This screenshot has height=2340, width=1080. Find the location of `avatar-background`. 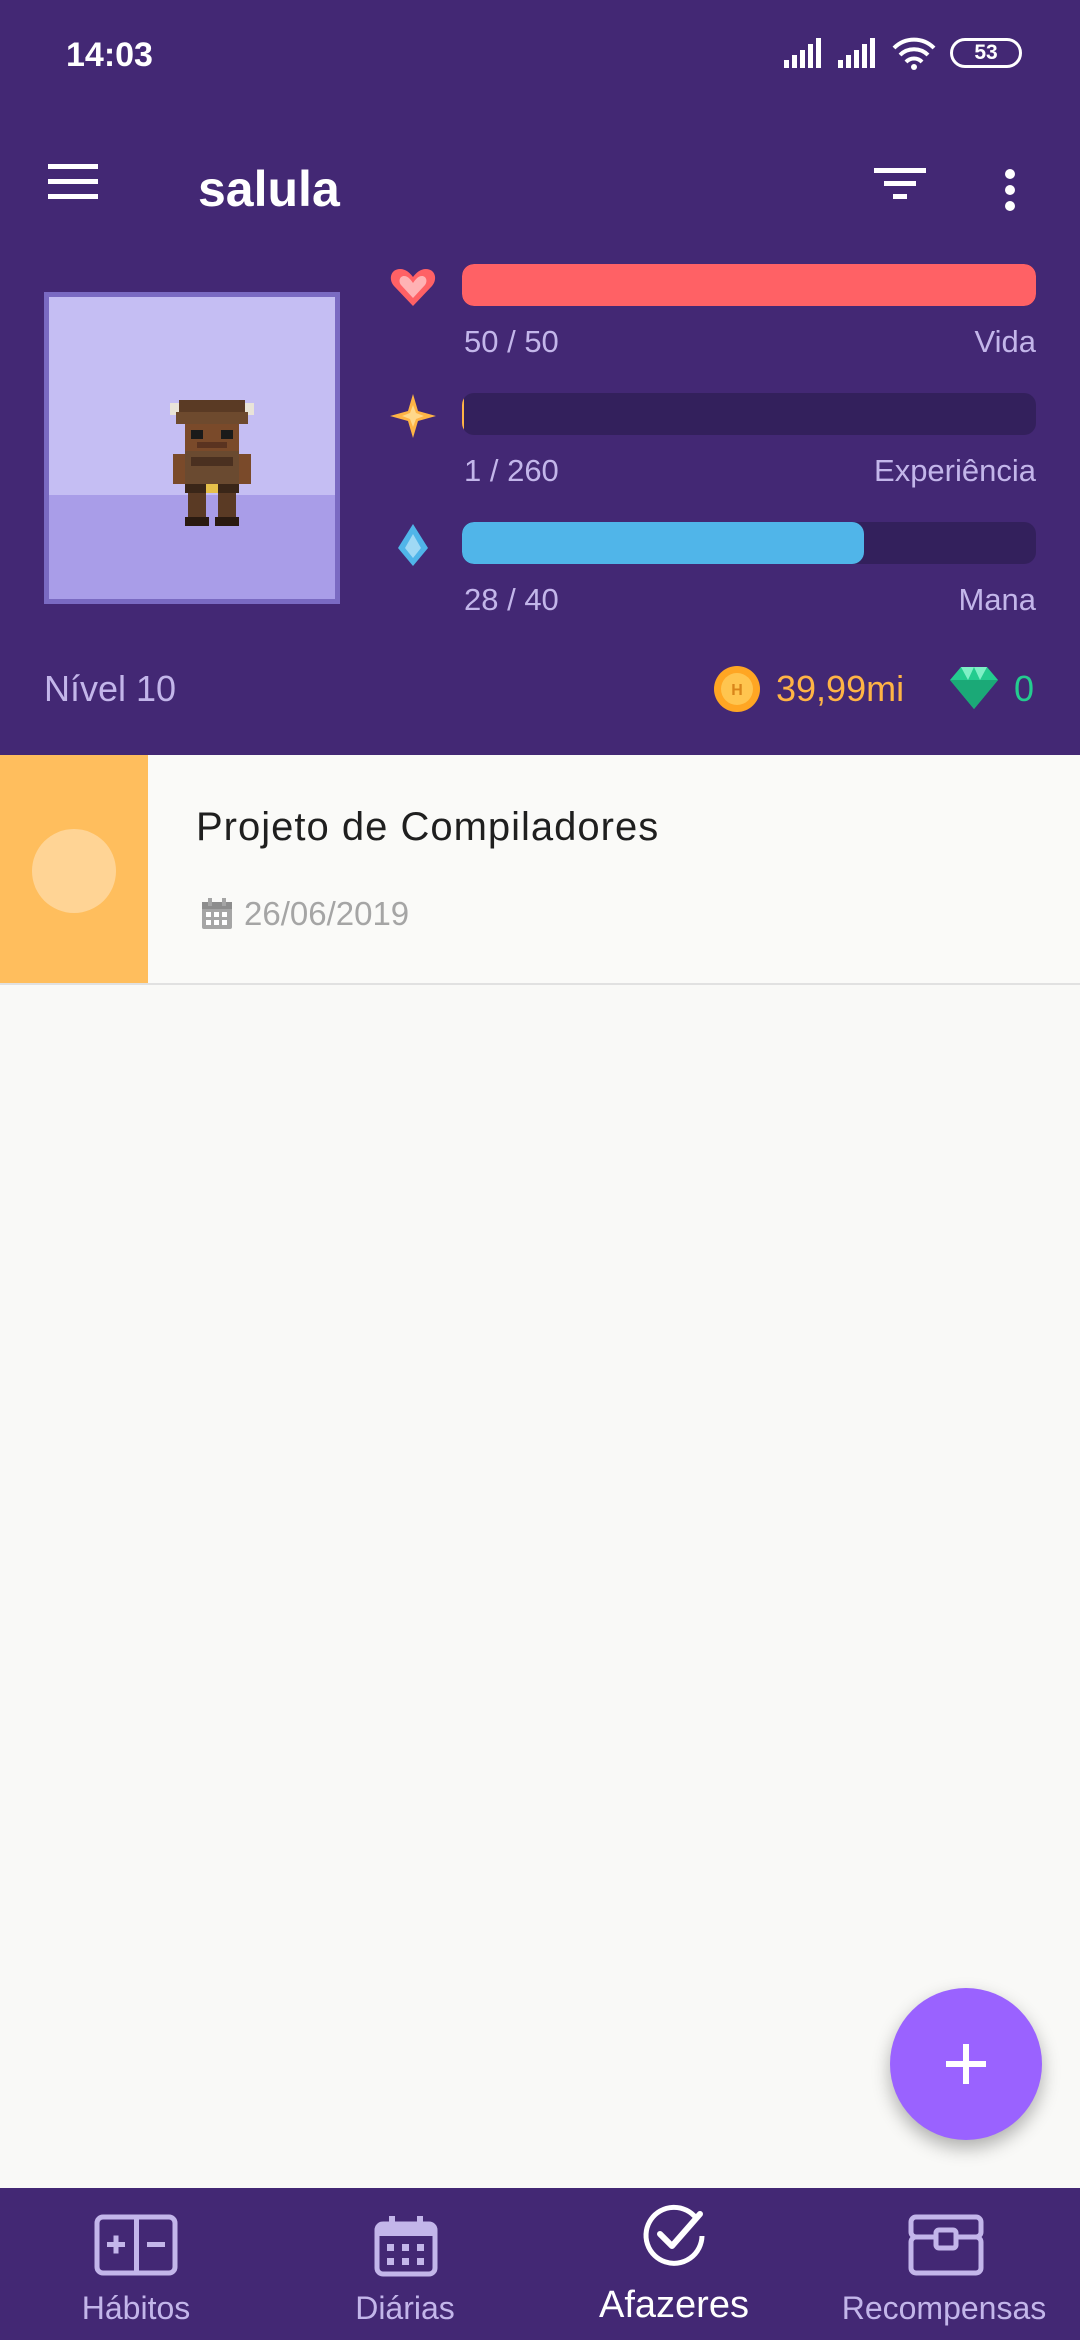

avatar-background is located at coordinates (192, 448).